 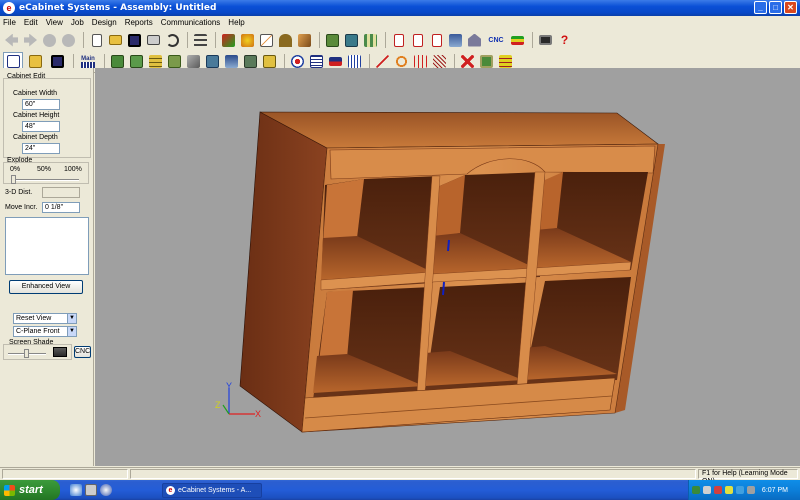 What do you see at coordinates (398, 40) in the screenshot?
I see `report-b-button` at bounding box center [398, 40].